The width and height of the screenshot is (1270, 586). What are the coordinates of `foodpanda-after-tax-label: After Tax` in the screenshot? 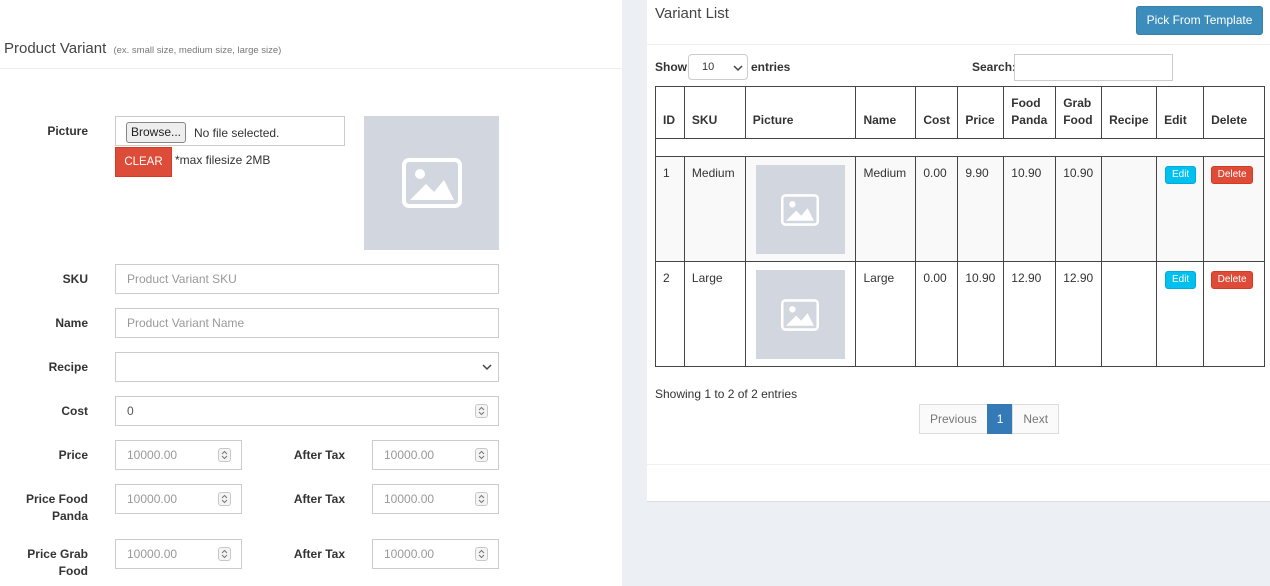 It's located at (319, 499).